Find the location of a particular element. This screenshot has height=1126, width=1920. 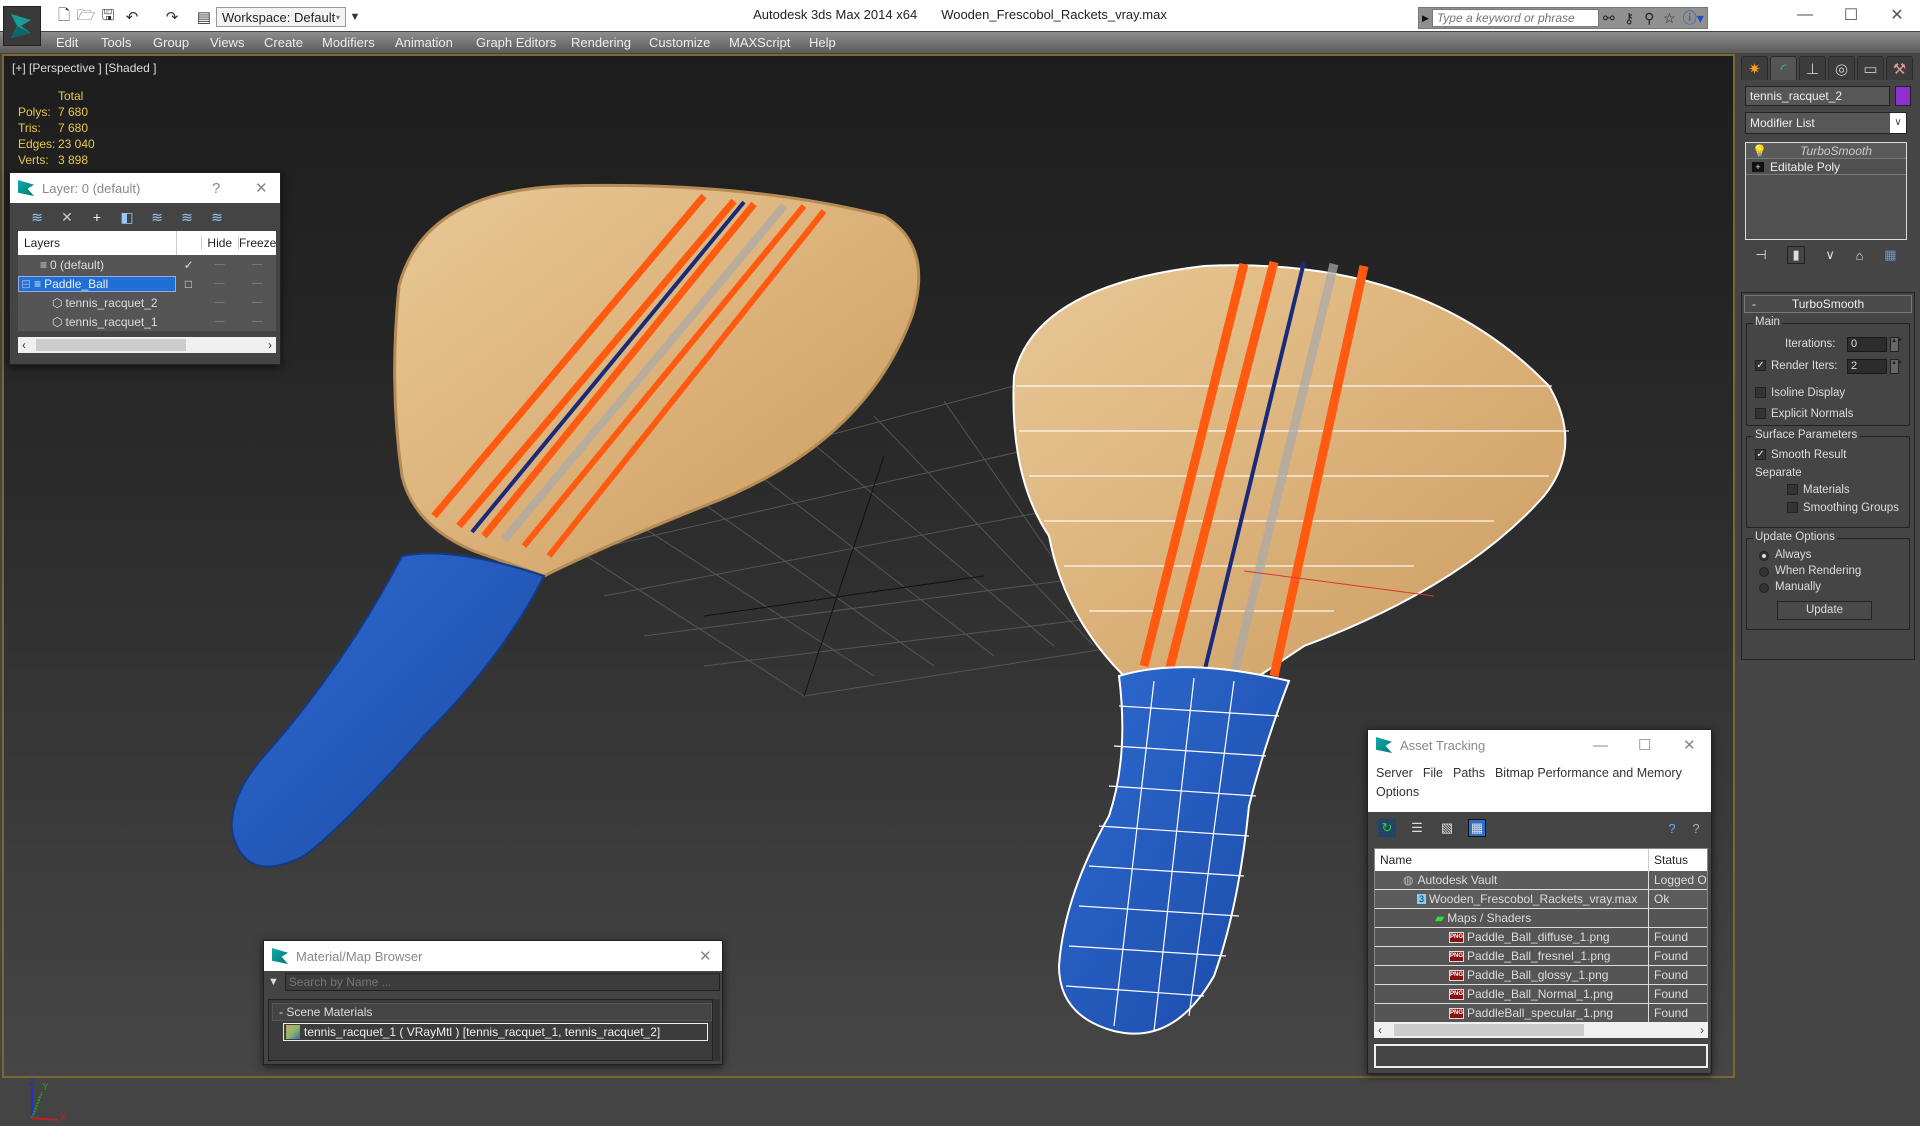

new-file-icon: 🗋 is located at coordinates (64, 16).